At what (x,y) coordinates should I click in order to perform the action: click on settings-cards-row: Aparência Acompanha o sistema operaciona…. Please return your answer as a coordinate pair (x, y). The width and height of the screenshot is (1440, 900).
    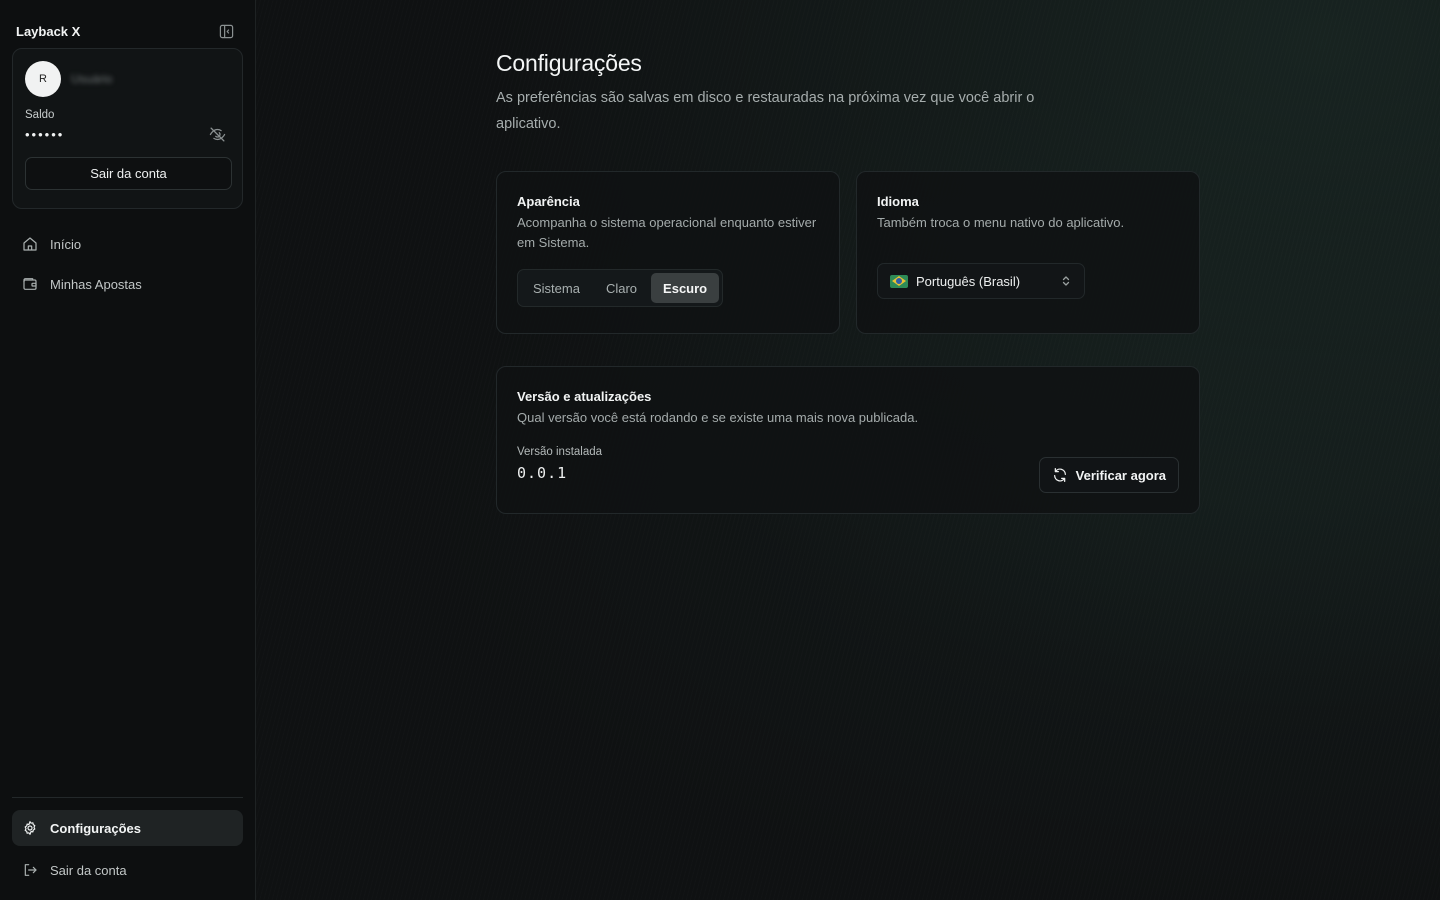
    Looking at the image, I should click on (848, 252).